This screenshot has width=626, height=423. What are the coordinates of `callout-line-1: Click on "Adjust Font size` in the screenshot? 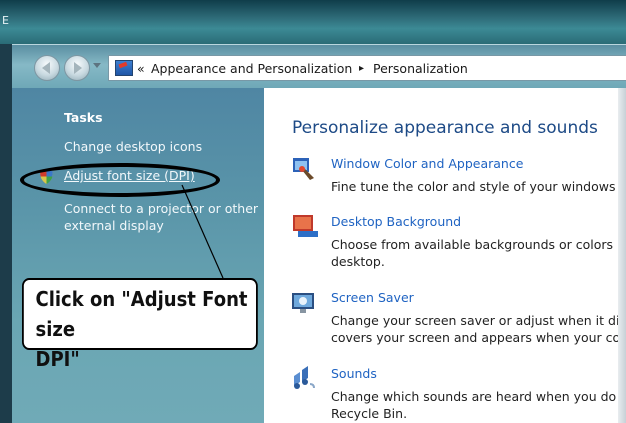 It's located at (141, 314).